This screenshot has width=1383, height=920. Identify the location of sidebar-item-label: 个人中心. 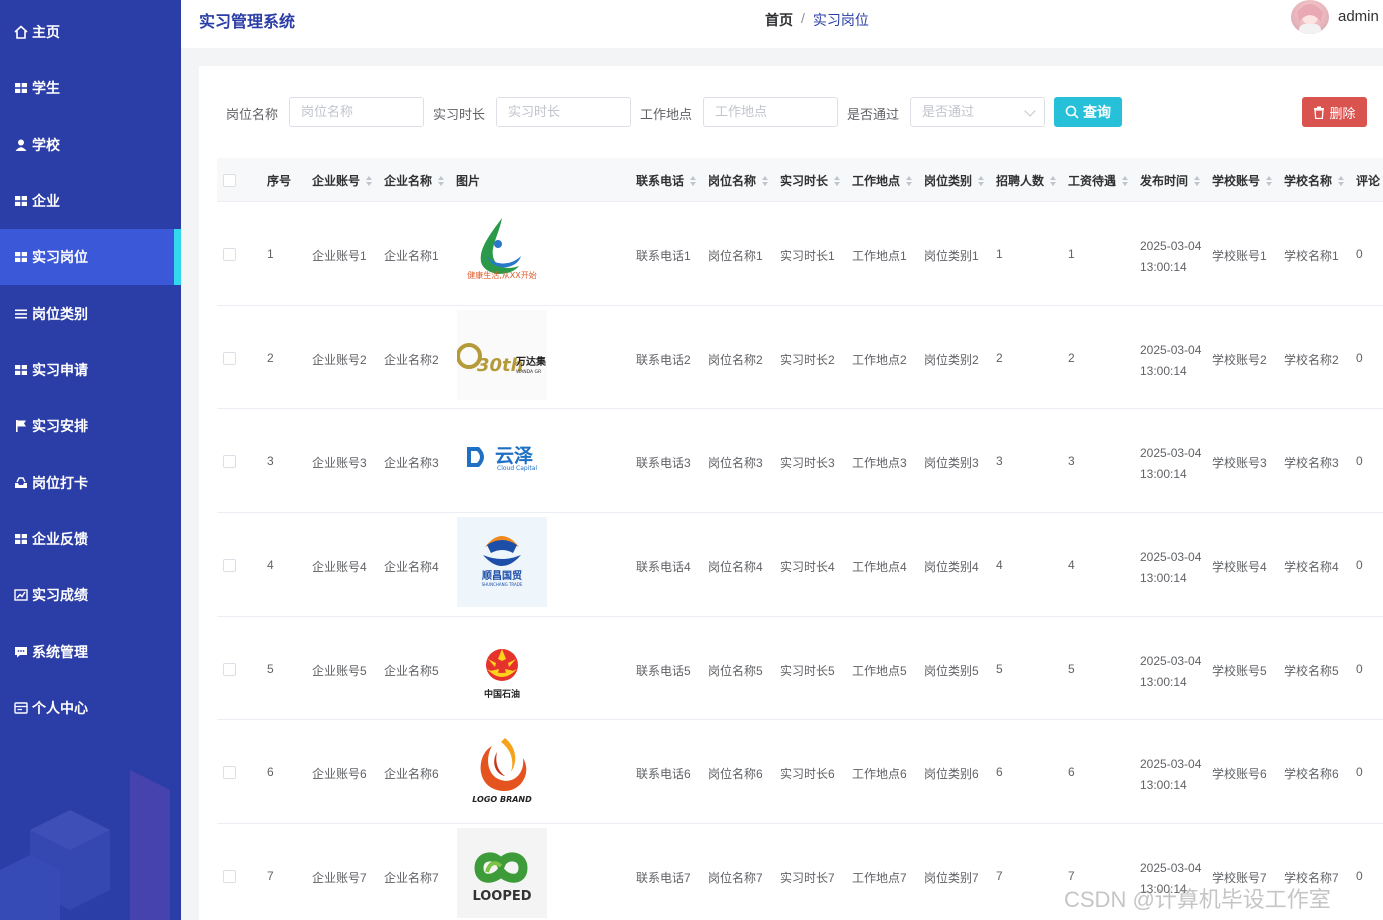
(60, 708).